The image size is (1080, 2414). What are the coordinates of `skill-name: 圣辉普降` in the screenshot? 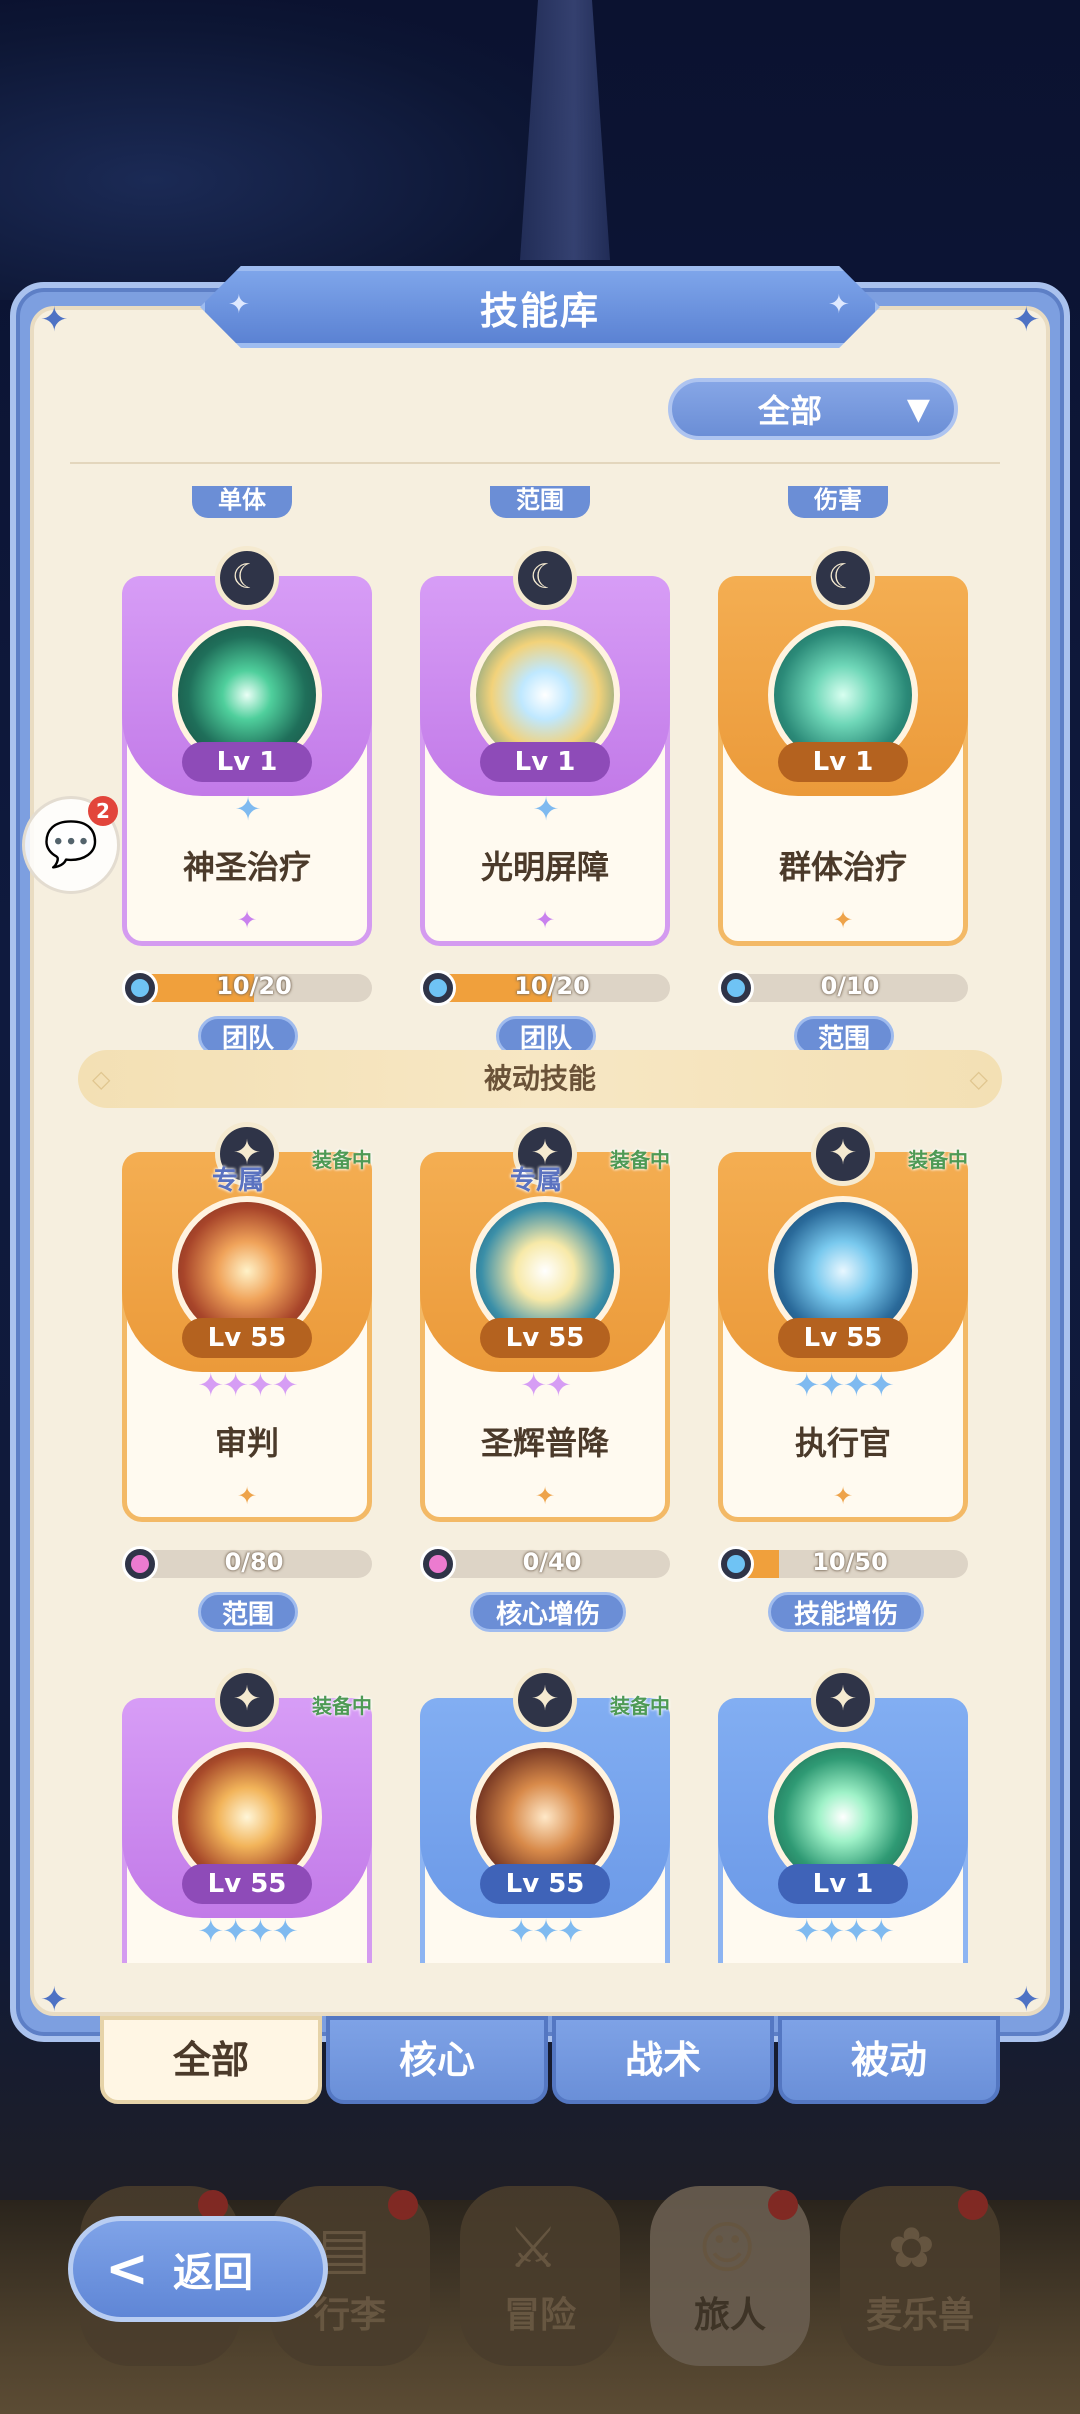 It's located at (544, 1443).